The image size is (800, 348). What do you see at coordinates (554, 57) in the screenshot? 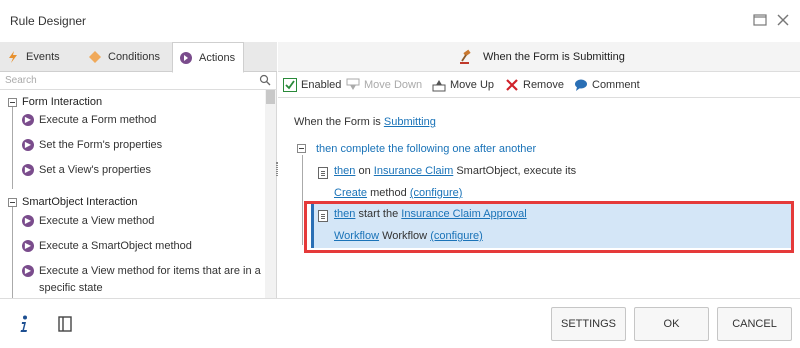
I see `rule-header-label: When the Form is Submitting` at bounding box center [554, 57].